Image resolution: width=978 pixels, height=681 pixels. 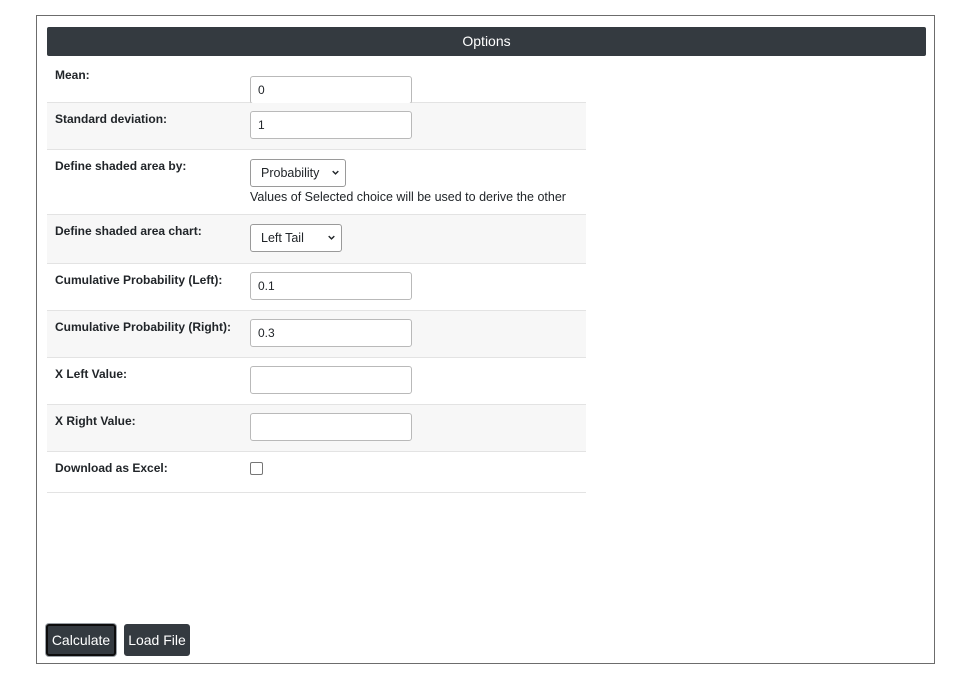 What do you see at coordinates (143, 327) in the screenshot?
I see `cum-prob-right-label: Cumulative Probability (Right):` at bounding box center [143, 327].